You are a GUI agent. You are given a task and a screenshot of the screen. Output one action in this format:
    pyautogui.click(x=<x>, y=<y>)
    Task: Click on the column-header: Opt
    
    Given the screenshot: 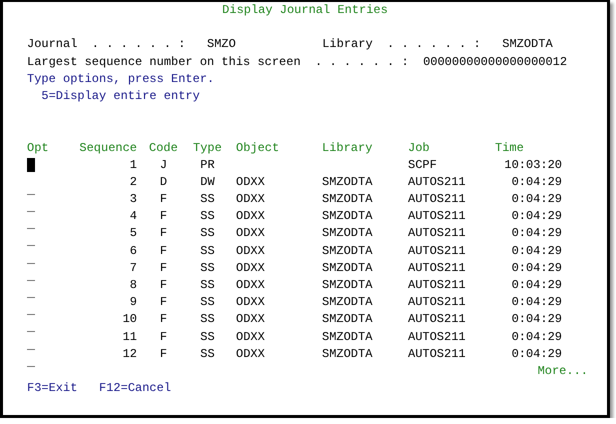 What is the action you would take?
    pyautogui.click(x=38, y=147)
    